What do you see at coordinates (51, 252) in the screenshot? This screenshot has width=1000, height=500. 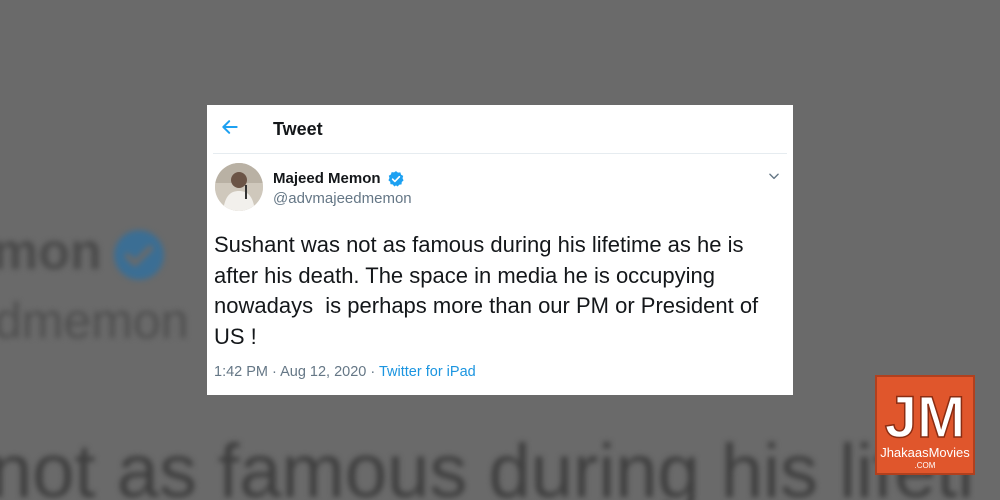 I see `background-name-fragment: mon` at bounding box center [51, 252].